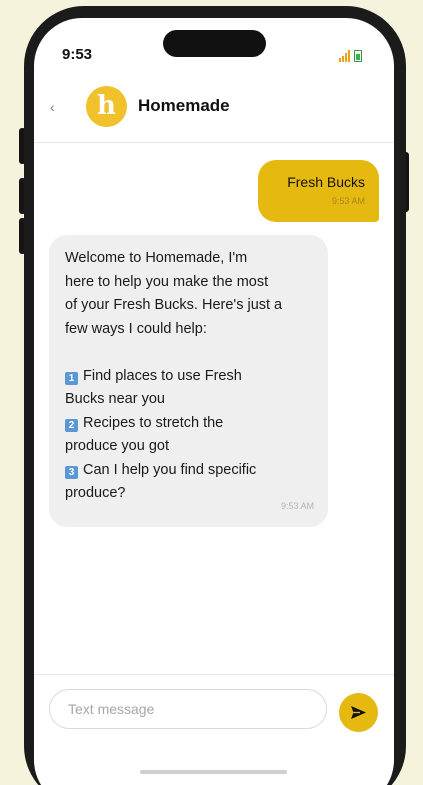  I want to click on home-indicator, so click(213, 772).